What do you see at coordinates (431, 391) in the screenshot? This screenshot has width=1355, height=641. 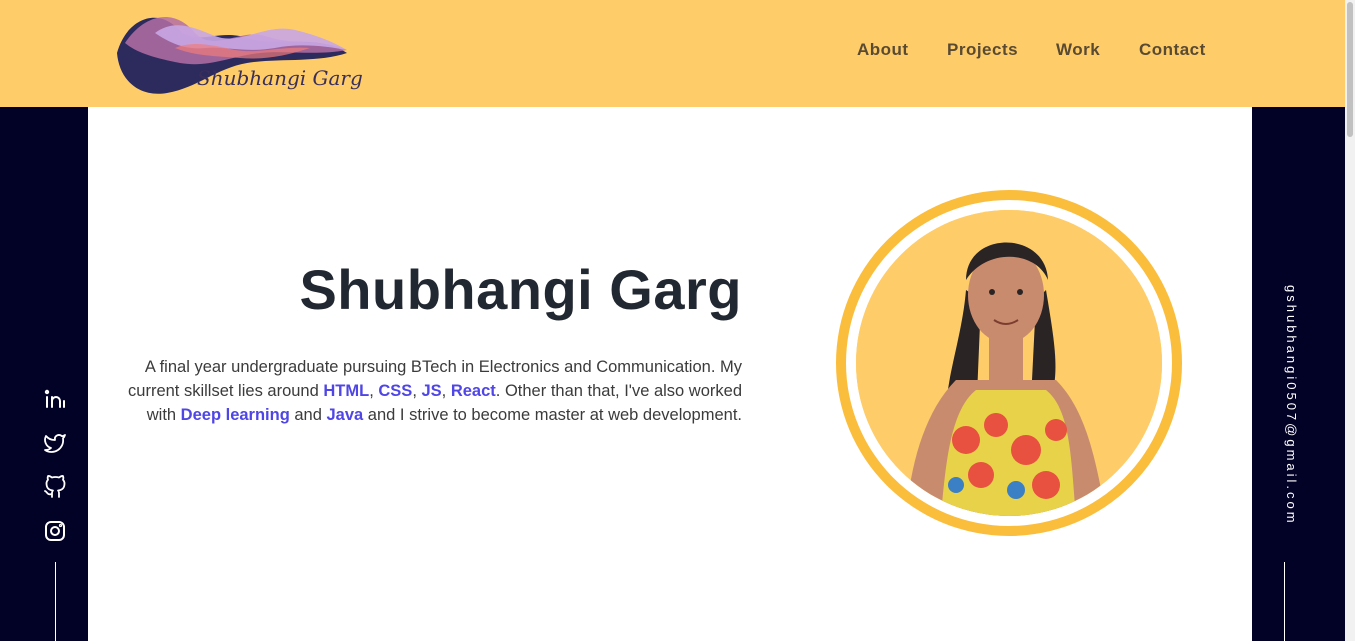 I see `skill-js: JS` at bounding box center [431, 391].